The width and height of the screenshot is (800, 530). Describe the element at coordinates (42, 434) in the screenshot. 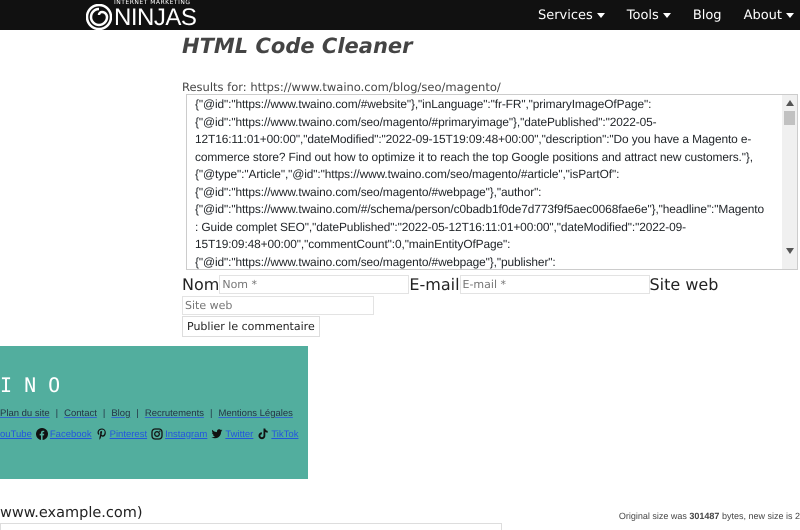

I see `facebook-icon` at that location.